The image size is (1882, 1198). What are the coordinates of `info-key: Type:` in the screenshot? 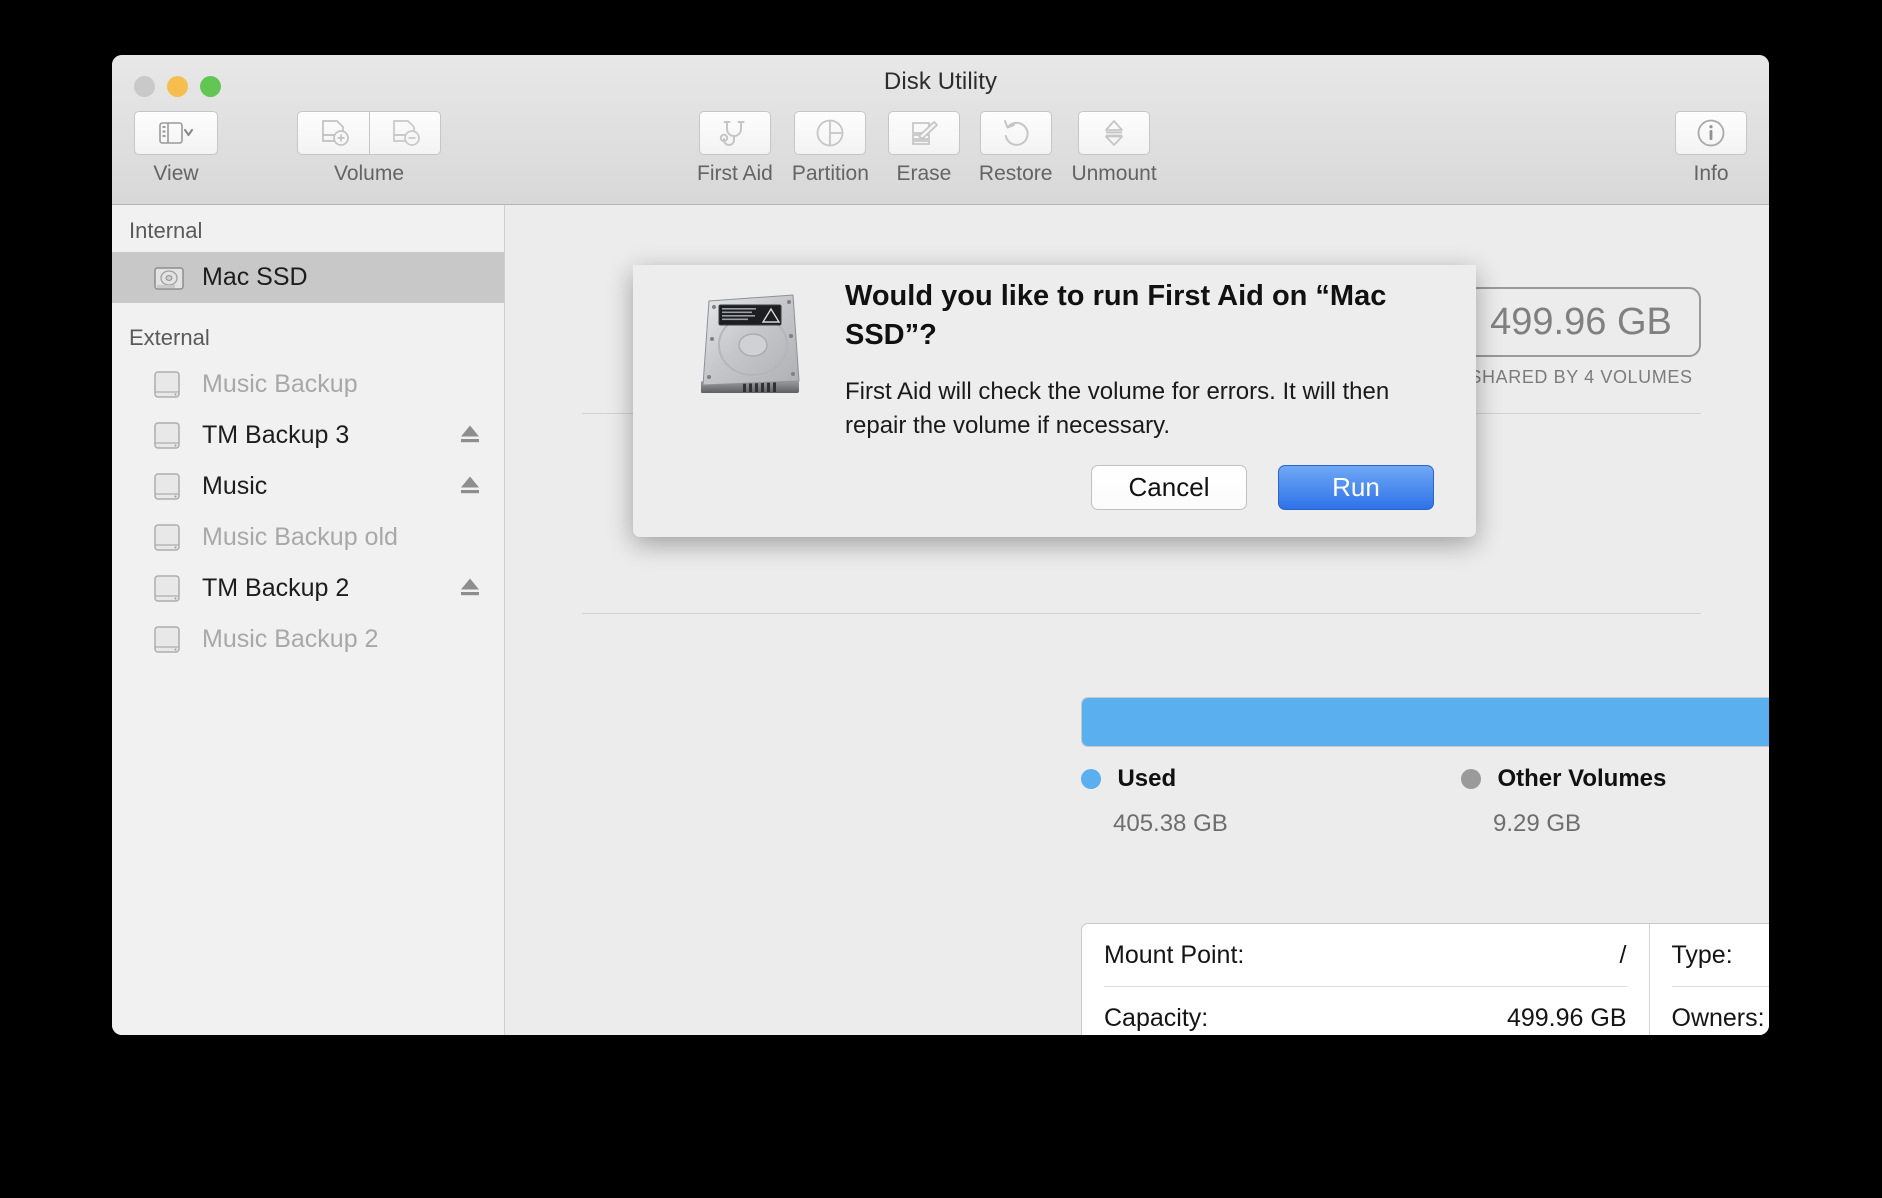 It's located at (1702, 954).